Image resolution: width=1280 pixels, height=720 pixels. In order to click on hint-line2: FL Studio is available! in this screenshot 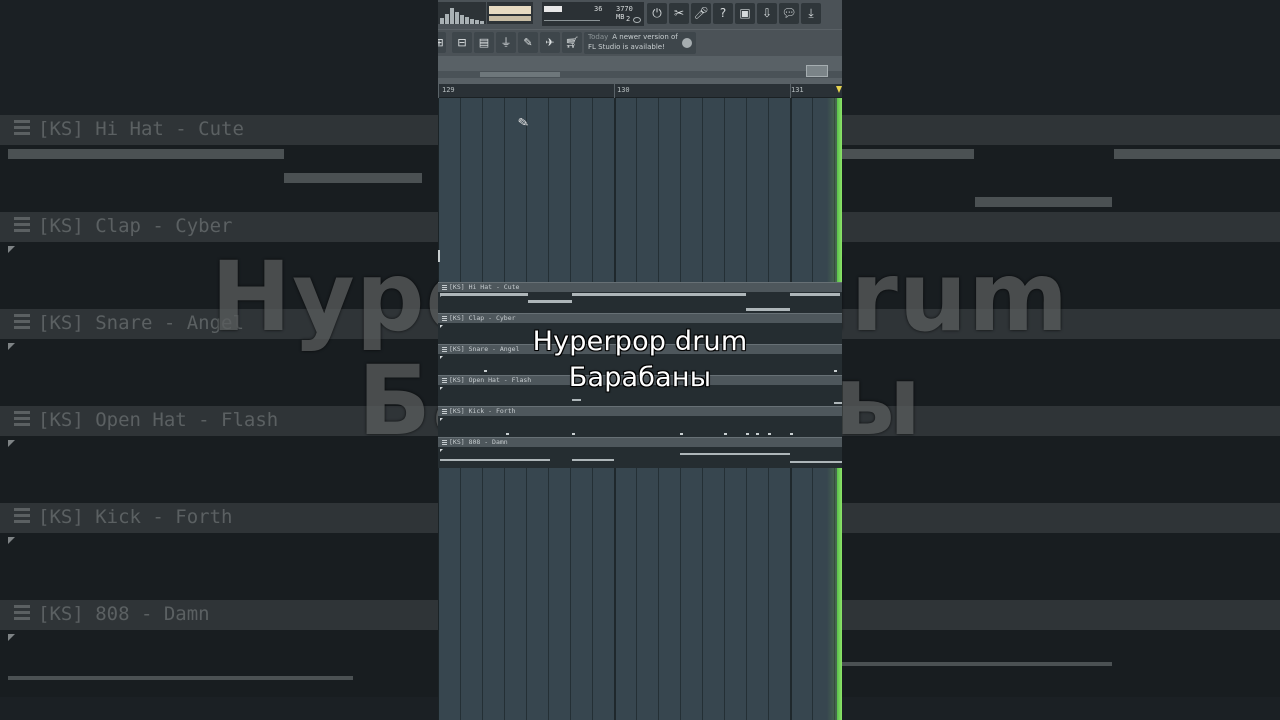, I will do `click(626, 47)`.